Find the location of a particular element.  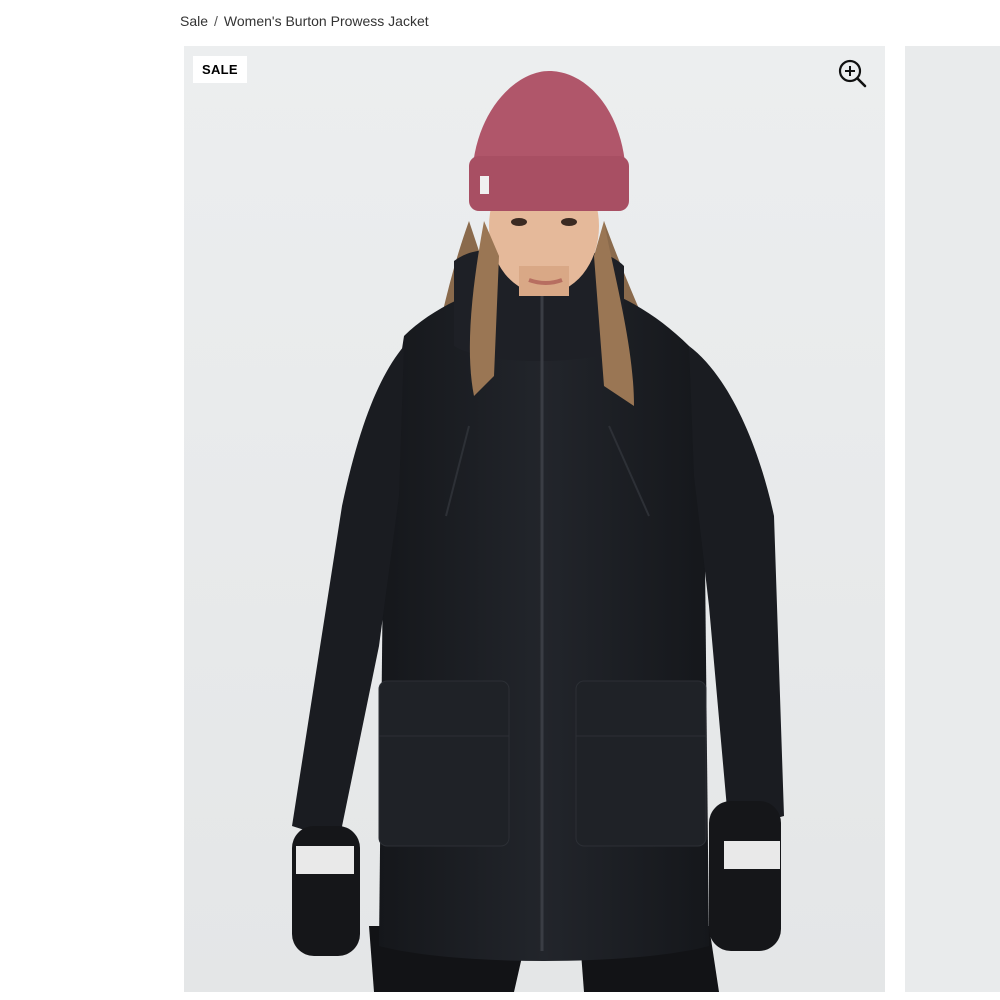

breadcrumb: Sale / Women's Burton Prowess Jacket is located at coordinates (304, 21).